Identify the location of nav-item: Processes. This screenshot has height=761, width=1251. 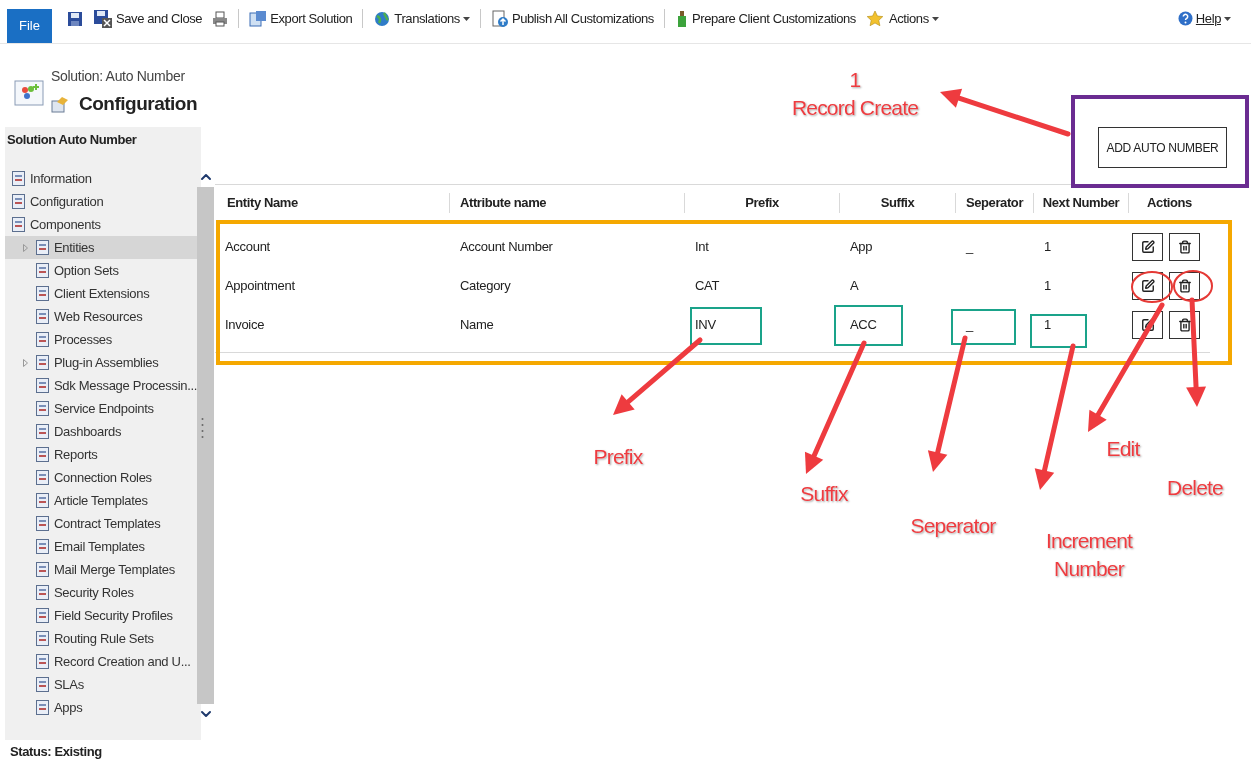
(101, 339).